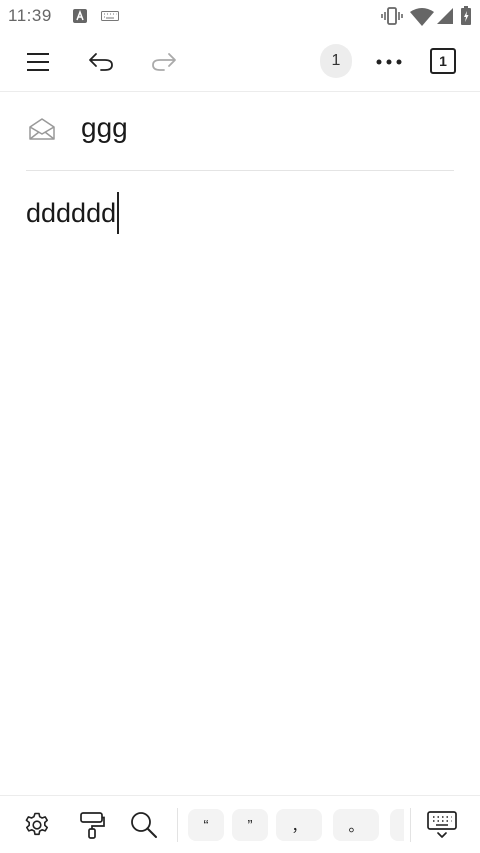 The width and height of the screenshot is (480, 853). What do you see at coordinates (250, 825) in the screenshot?
I see `punctuation-close-quote-key: ”` at bounding box center [250, 825].